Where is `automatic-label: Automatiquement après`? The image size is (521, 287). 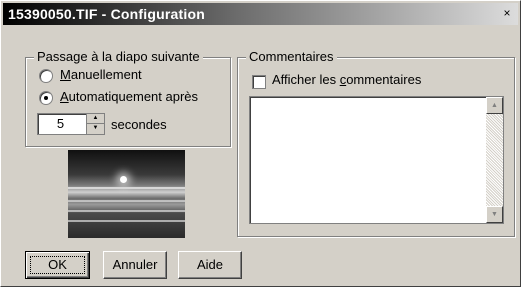 automatic-label: Automatiquement après is located at coordinates (129, 96).